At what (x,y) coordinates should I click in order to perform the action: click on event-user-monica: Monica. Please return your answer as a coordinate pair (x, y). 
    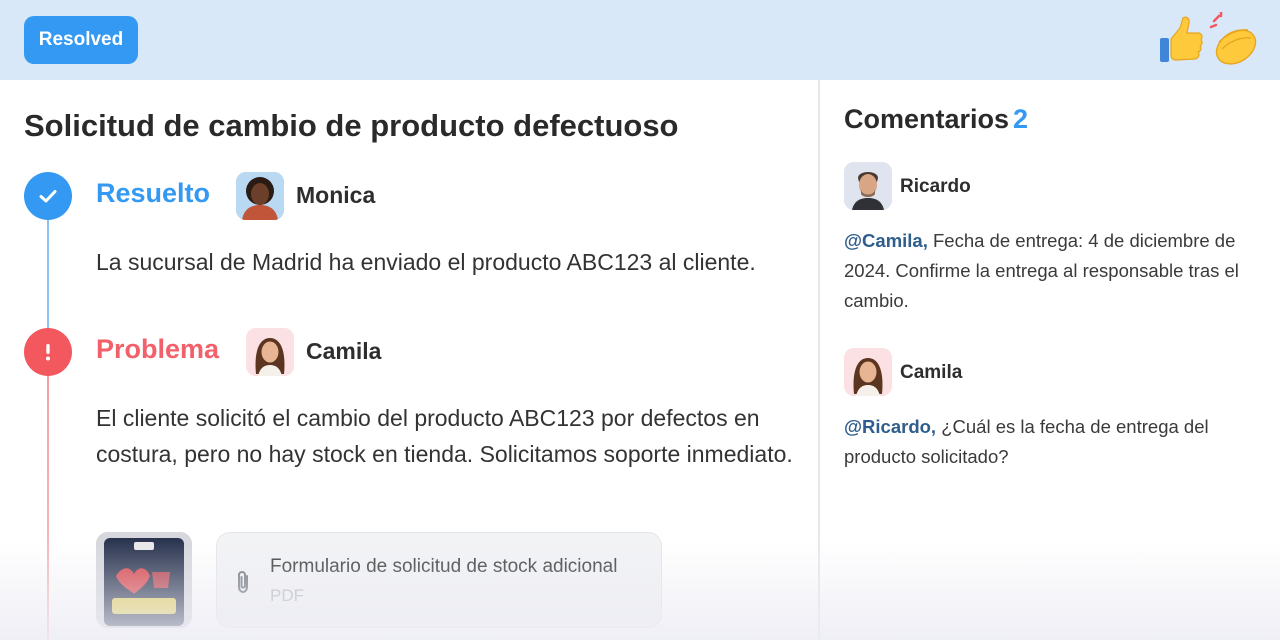
    Looking at the image, I should click on (336, 195).